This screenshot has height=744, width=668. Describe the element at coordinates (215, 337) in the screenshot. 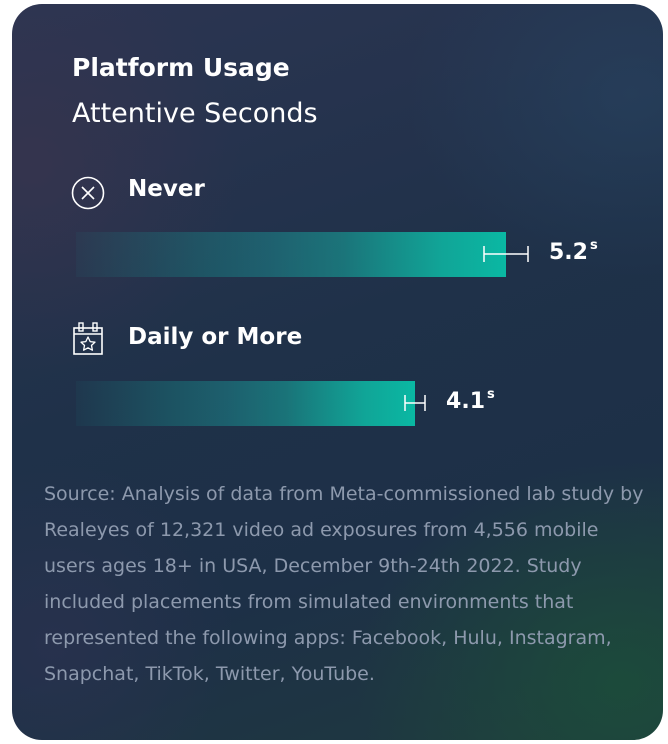

I see `category-label-daily-or-more: Daily or More` at that location.